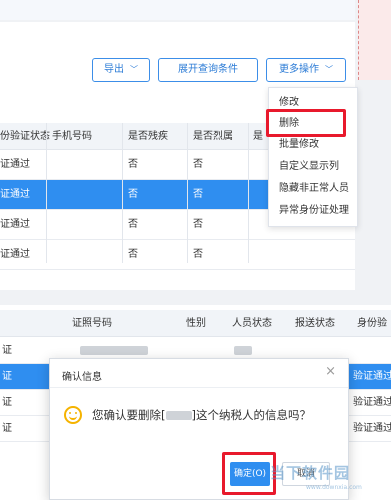 The height and width of the screenshot is (500, 391). Describe the element at coordinates (249, 473) in the screenshot. I see `ok-highlight-box` at that location.